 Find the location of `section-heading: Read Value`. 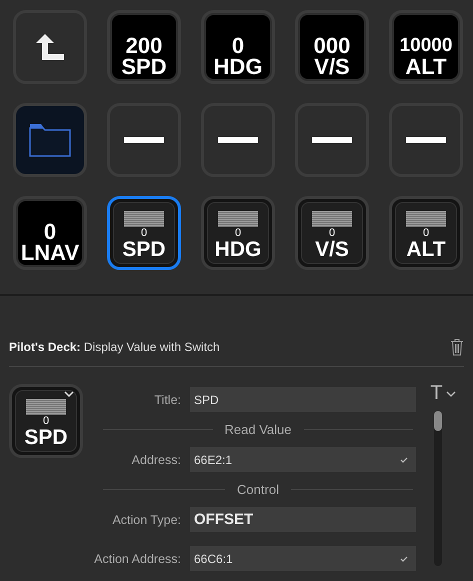

section-heading: Read Value is located at coordinates (258, 429).